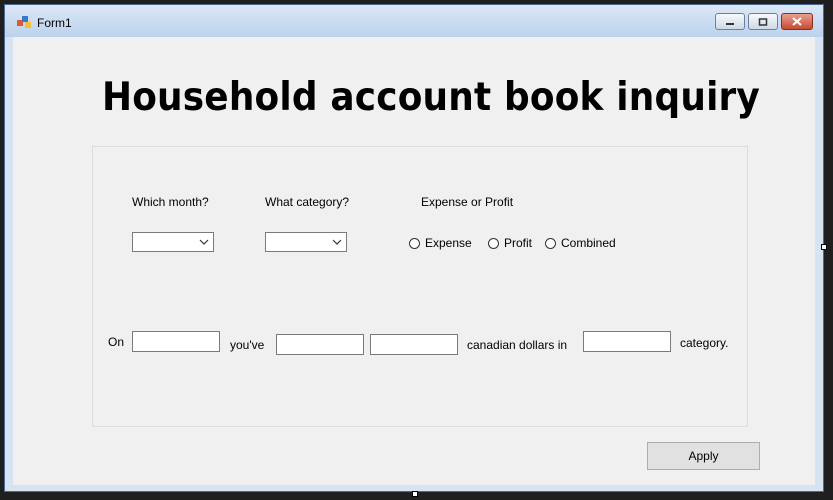 Image resolution: width=833 pixels, height=500 pixels. I want to click on combined-radio: Combined, so click(580, 243).